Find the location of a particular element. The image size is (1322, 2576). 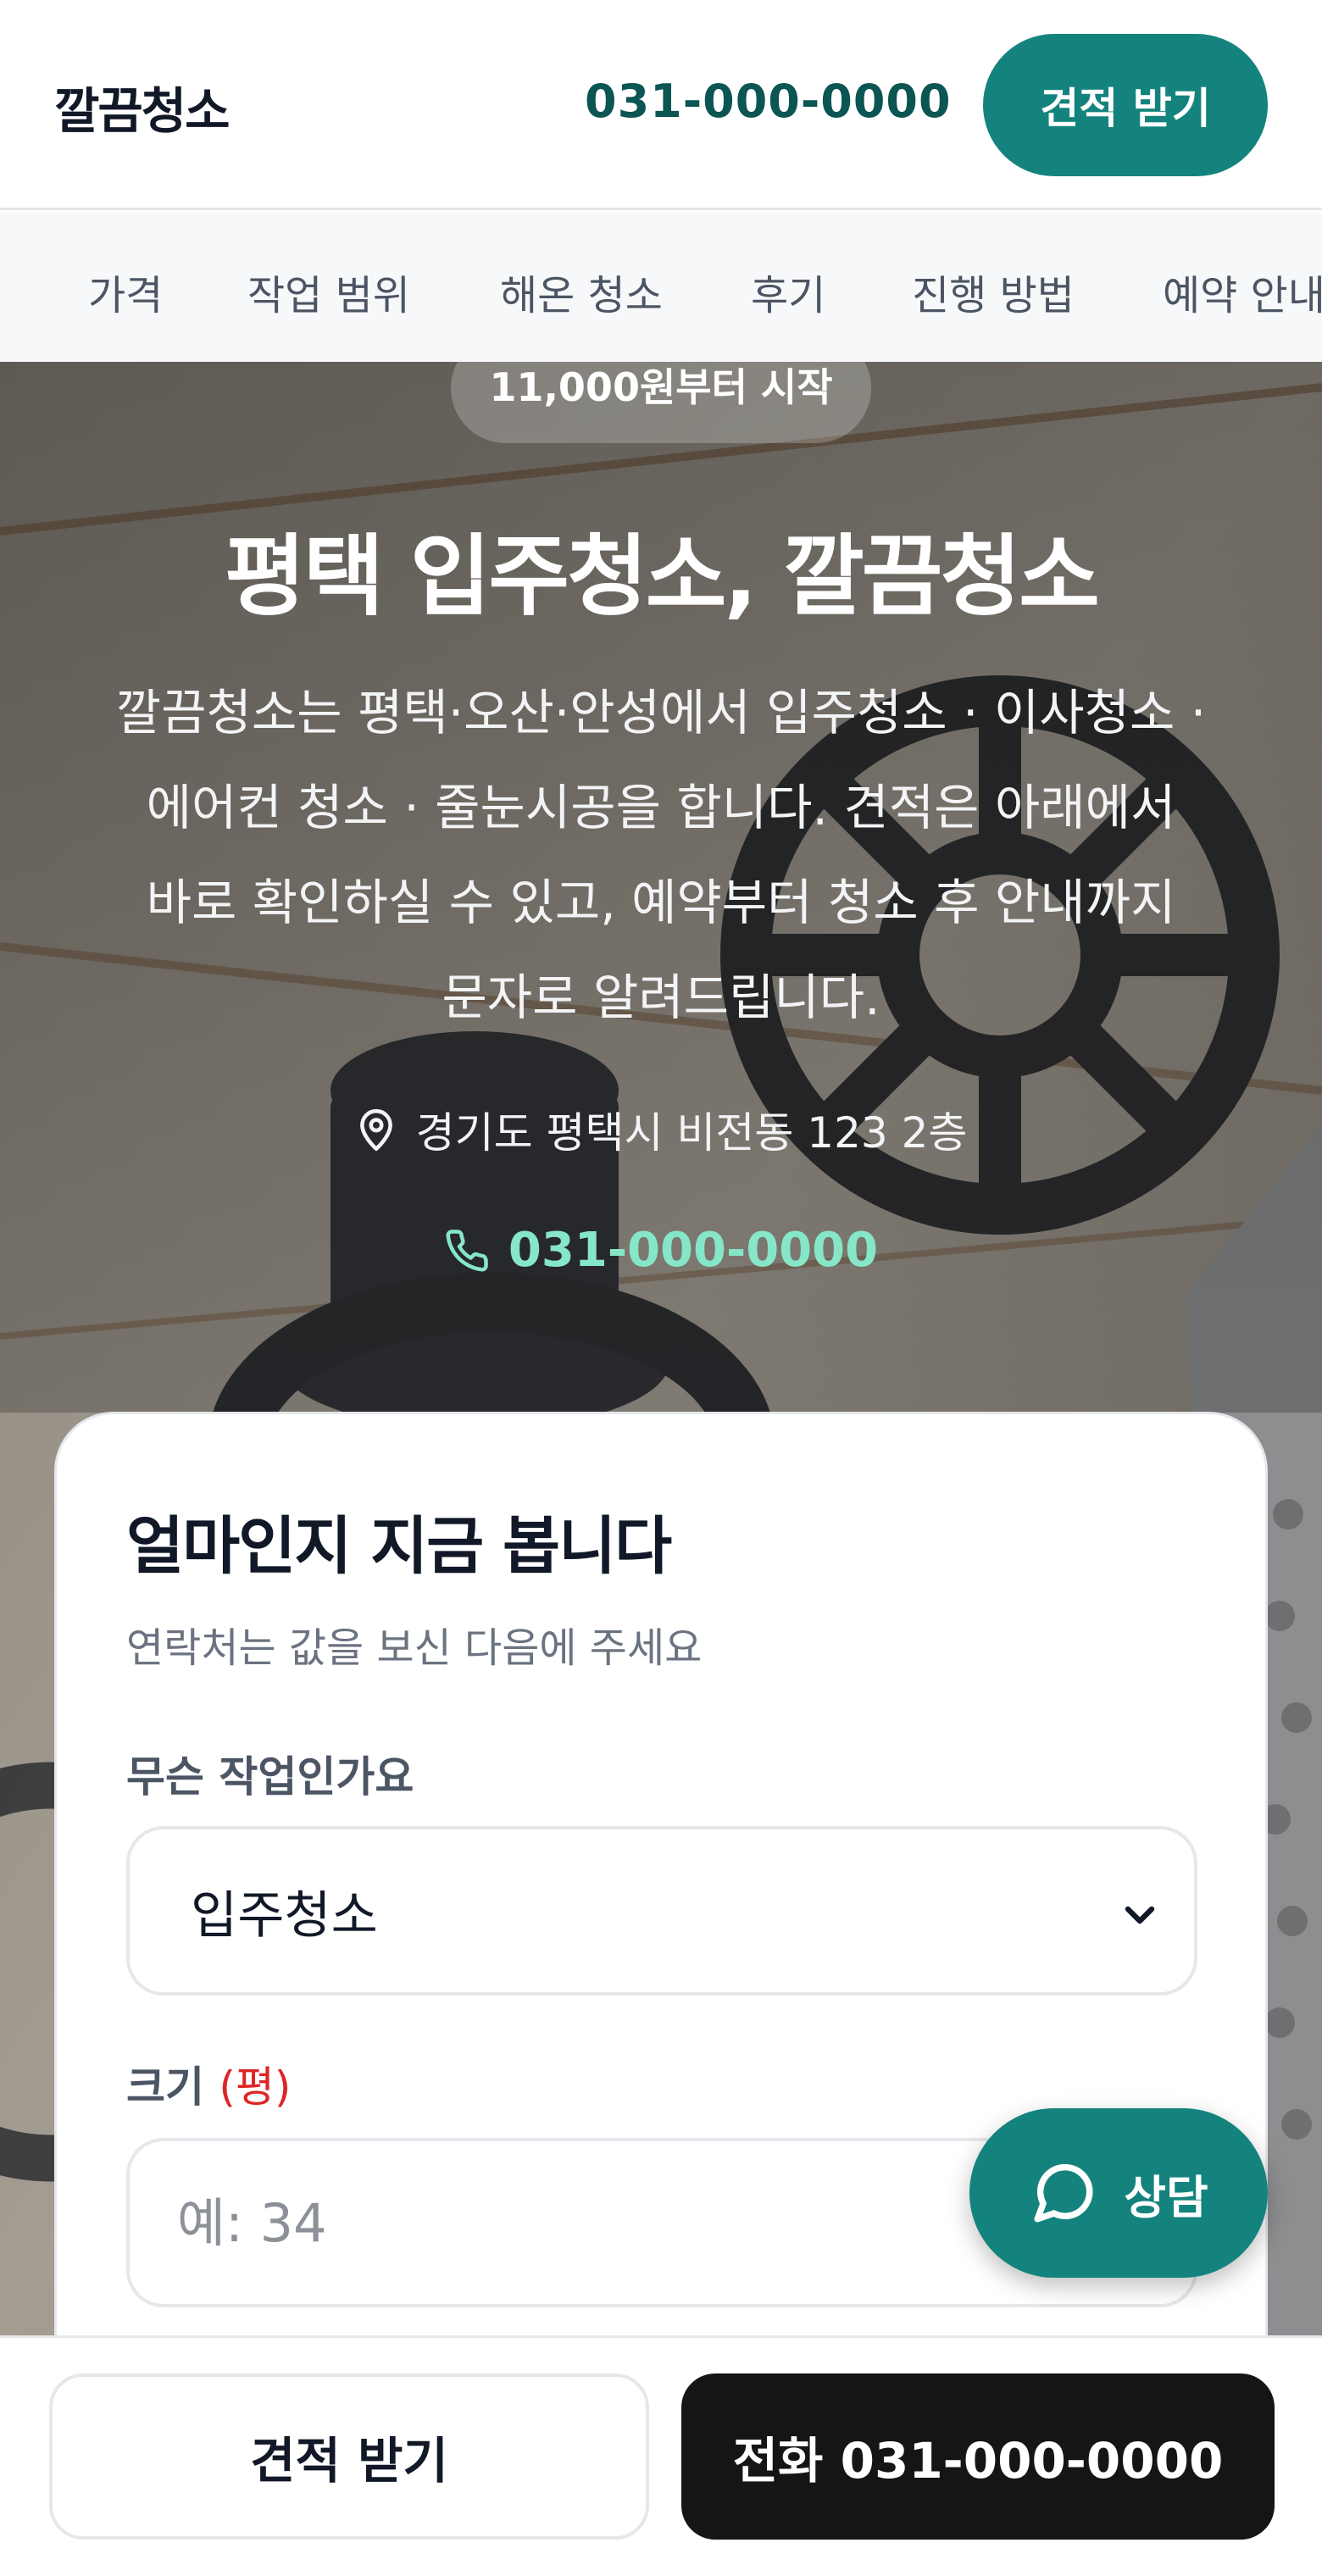

section-tabs: 가격 작업 범위 해온 청소 후기 진행 방법 예약 안내 is located at coordinates (661, 287).